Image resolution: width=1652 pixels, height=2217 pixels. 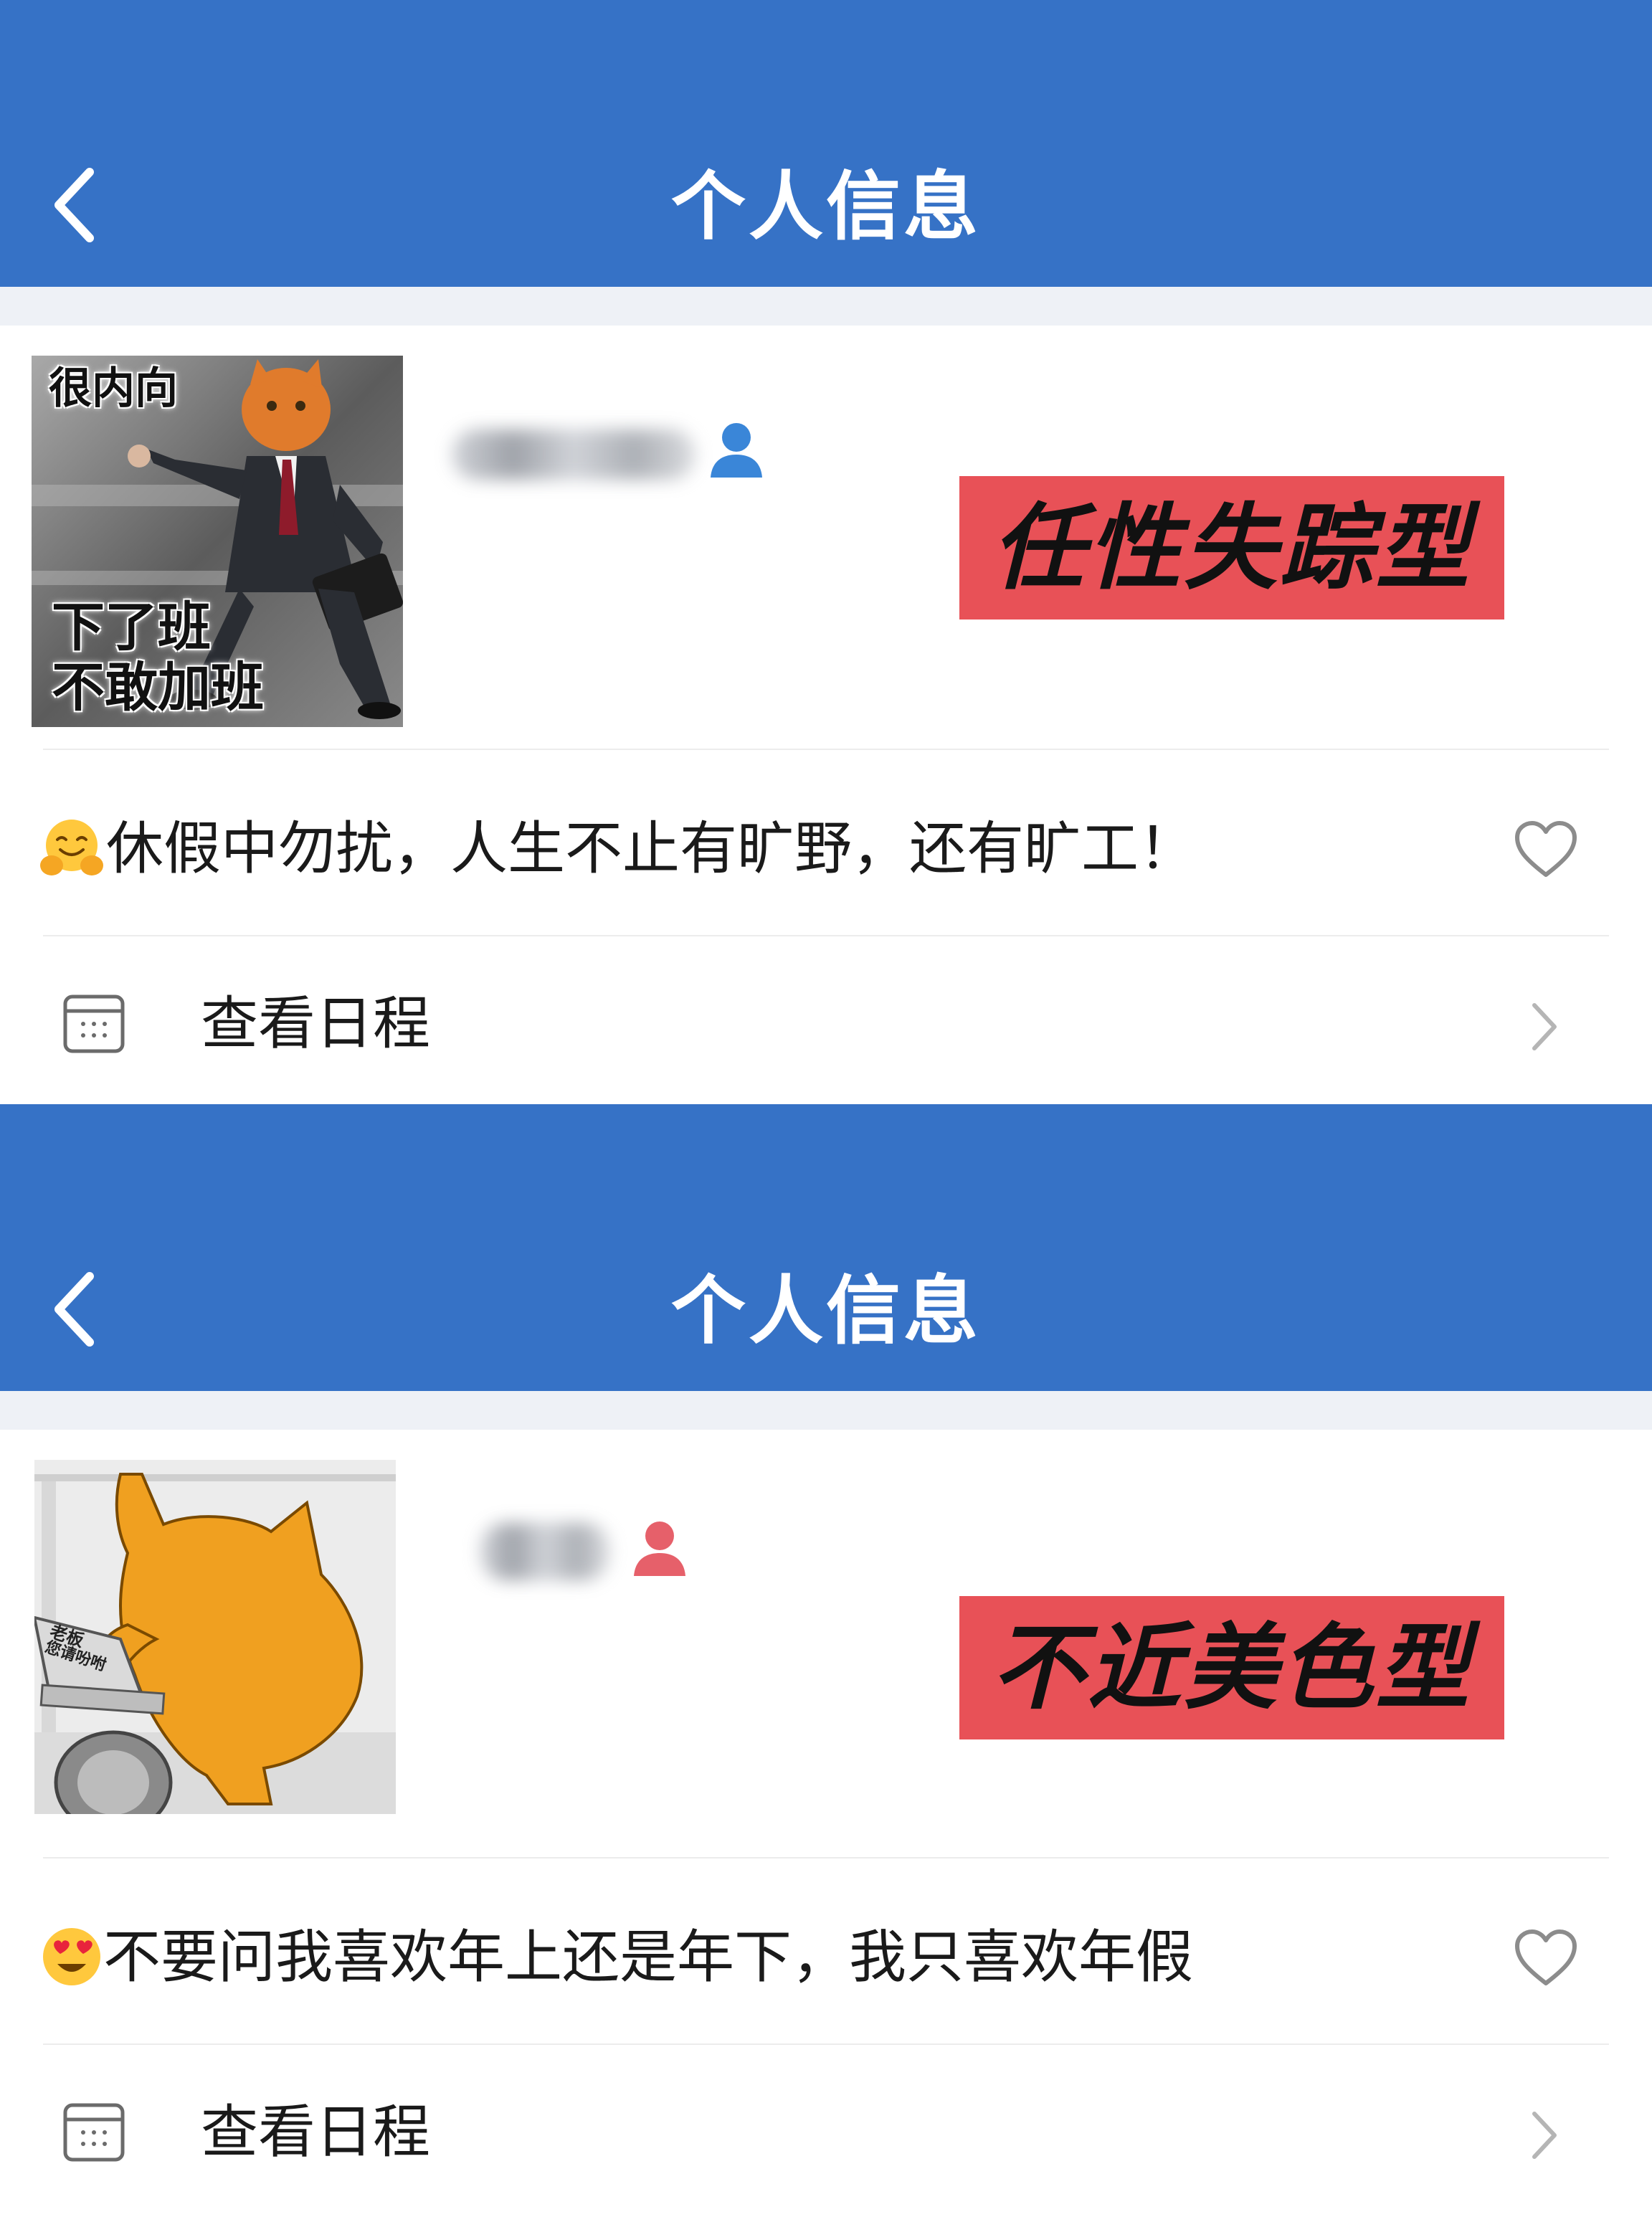 What do you see at coordinates (71, 847) in the screenshot?
I see `hugging-face-emoji-icon` at bounding box center [71, 847].